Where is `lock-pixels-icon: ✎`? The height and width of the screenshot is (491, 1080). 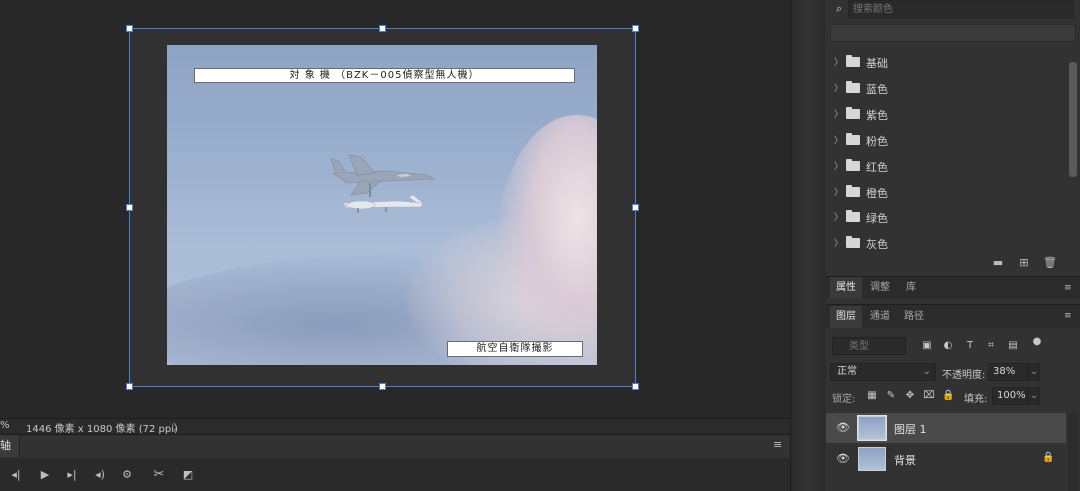
lock-pixels-icon: ✎ is located at coordinates (891, 396).